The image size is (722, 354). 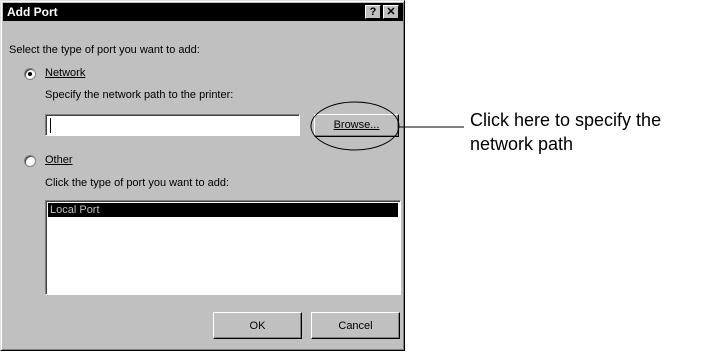 I want to click on callout-ellipse, so click(x=355, y=126).